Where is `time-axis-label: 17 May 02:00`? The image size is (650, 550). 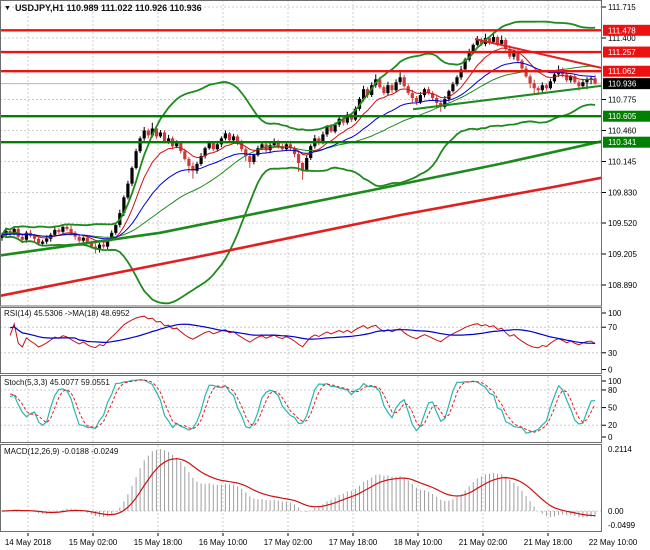
time-axis-label: 17 May 02:00 is located at coordinates (288, 542).